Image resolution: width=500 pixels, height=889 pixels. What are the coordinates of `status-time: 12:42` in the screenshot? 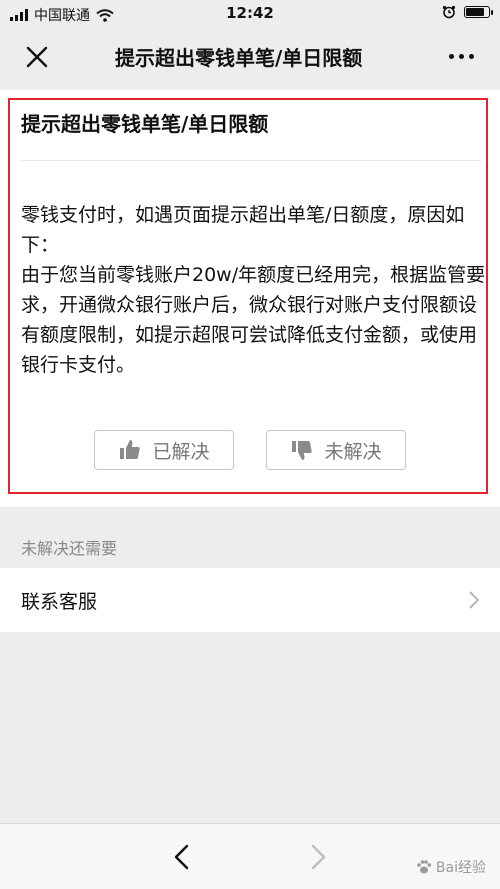 It's located at (250, 13).